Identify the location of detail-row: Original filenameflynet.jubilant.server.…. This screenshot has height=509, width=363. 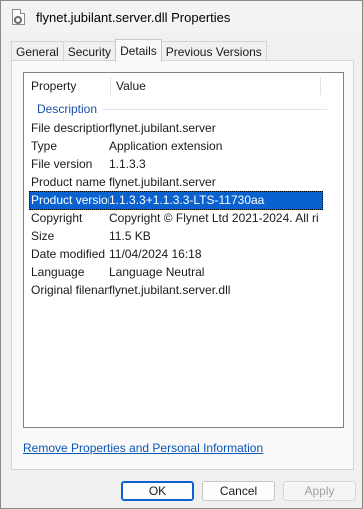
(183, 290).